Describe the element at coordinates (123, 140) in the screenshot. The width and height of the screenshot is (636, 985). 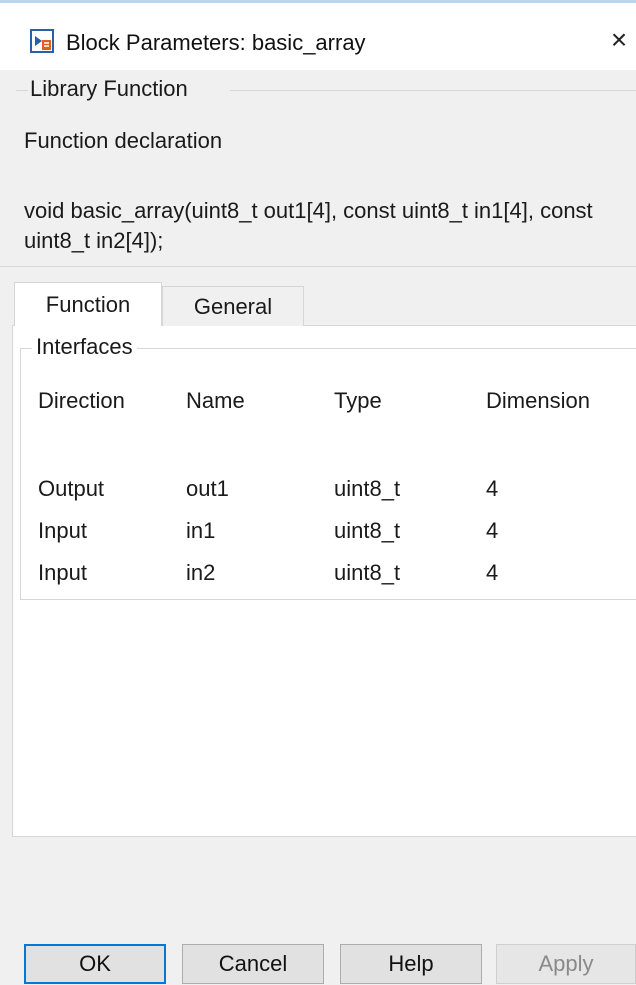
I see `function-declaration-label: Function declaration` at that location.